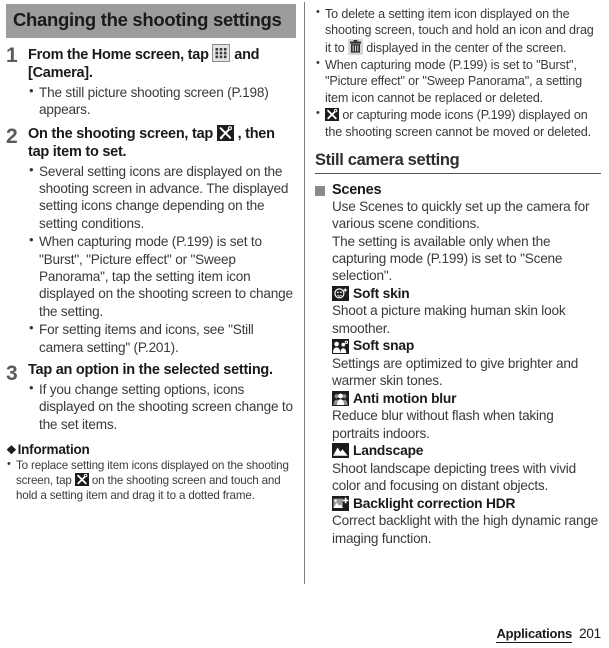 This screenshot has width=609, height=648. I want to click on bullet-text-2: displayed in the center of the screen., so click(466, 47).